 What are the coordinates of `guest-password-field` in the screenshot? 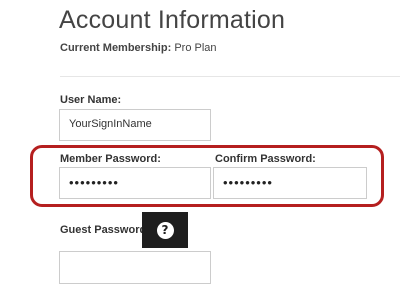 It's located at (135, 267).